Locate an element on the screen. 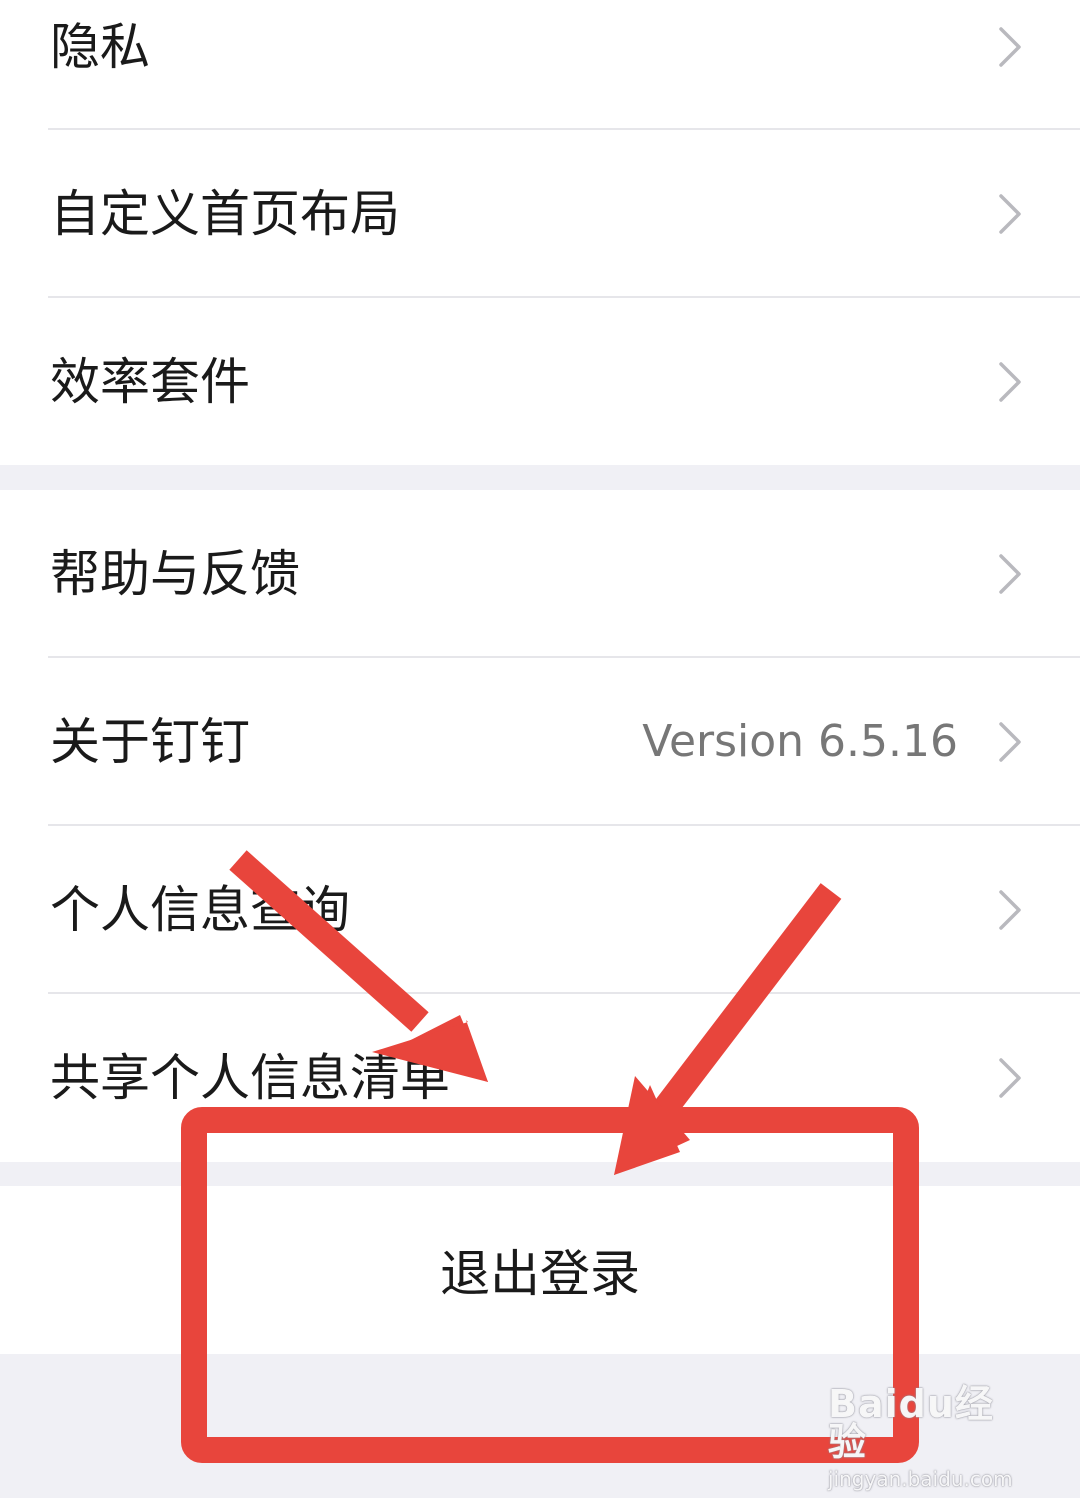 The width and height of the screenshot is (1080, 1498). settings-row-personal-info-query: 个人信息查询 is located at coordinates (540, 910).